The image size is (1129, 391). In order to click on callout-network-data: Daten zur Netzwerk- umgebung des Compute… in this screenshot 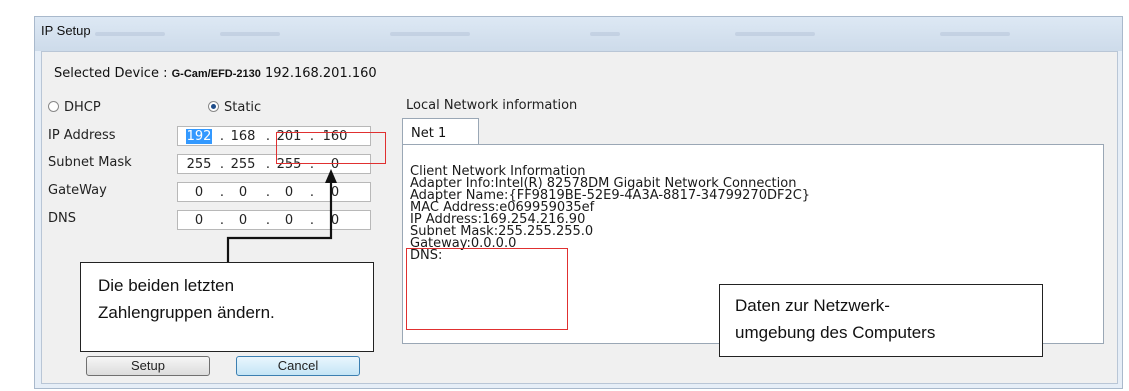, I will do `click(881, 320)`.